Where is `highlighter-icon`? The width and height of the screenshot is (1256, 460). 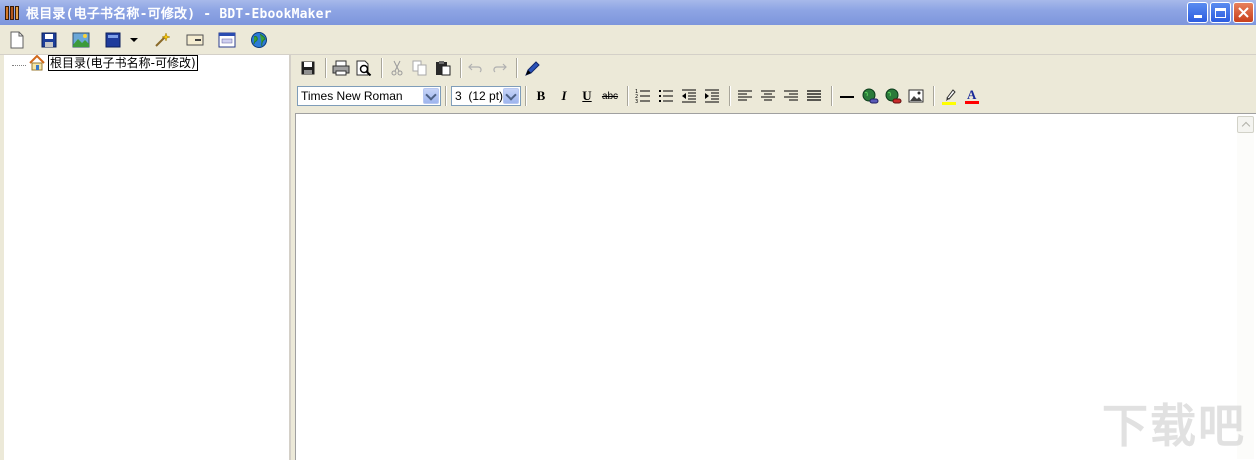 highlighter-icon is located at coordinates (949, 97).